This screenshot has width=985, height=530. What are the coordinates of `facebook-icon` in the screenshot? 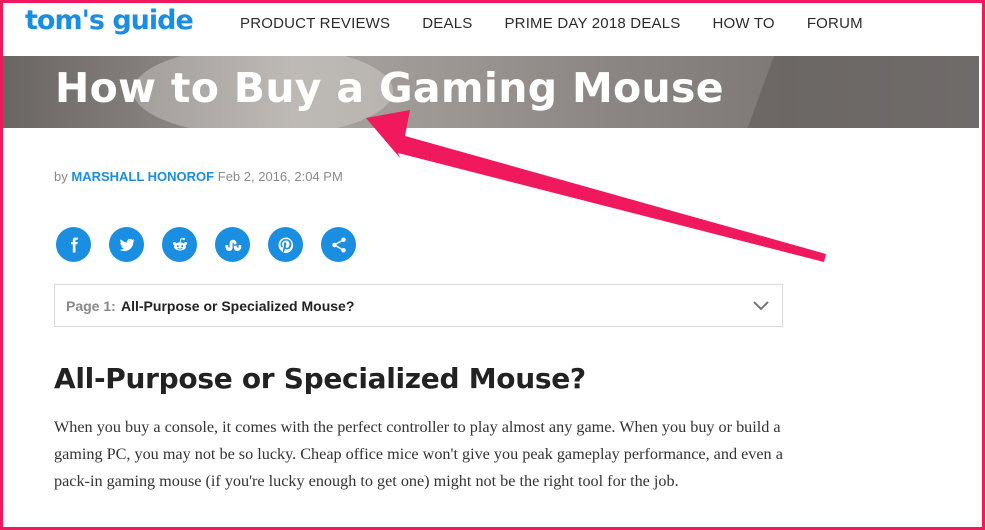 It's located at (74, 244).